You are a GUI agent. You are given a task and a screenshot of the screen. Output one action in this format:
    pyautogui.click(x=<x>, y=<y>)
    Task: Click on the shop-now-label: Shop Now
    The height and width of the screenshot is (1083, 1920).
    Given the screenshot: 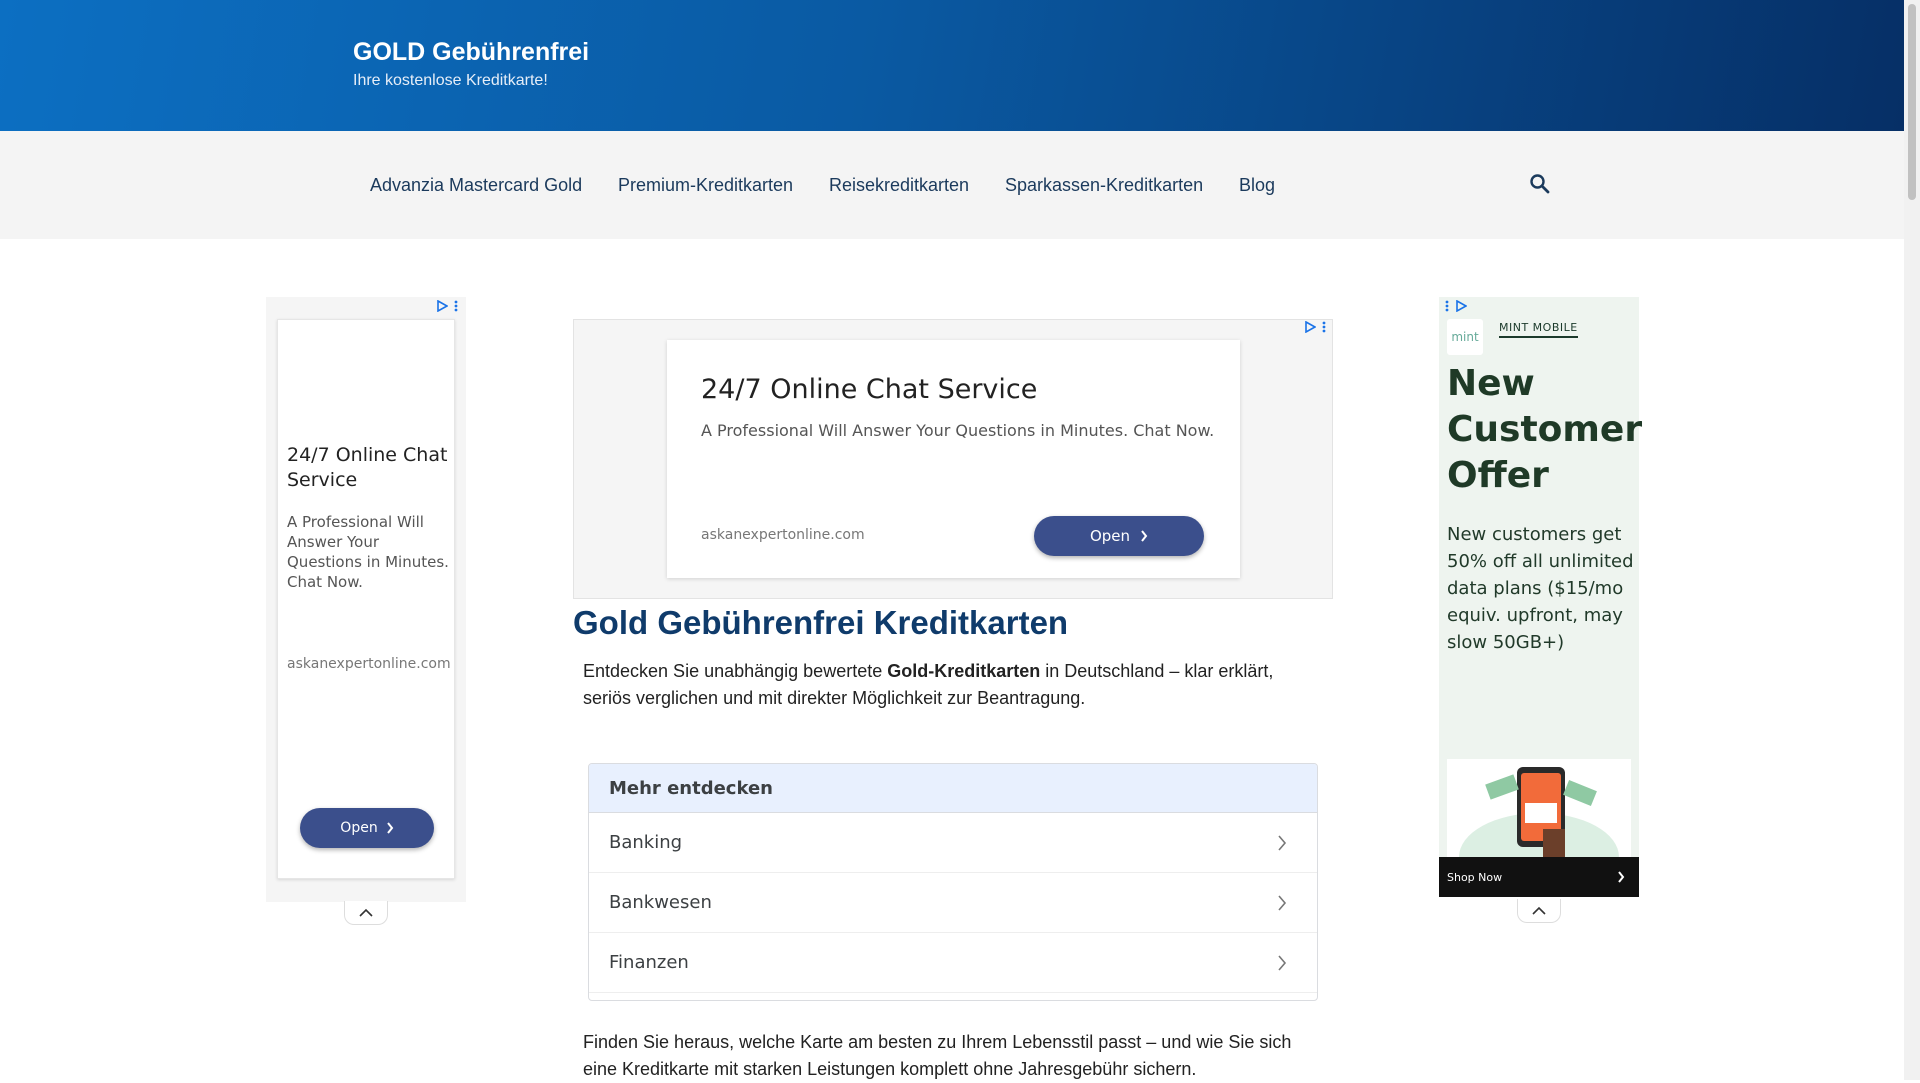 What is the action you would take?
    pyautogui.click(x=1475, y=877)
    